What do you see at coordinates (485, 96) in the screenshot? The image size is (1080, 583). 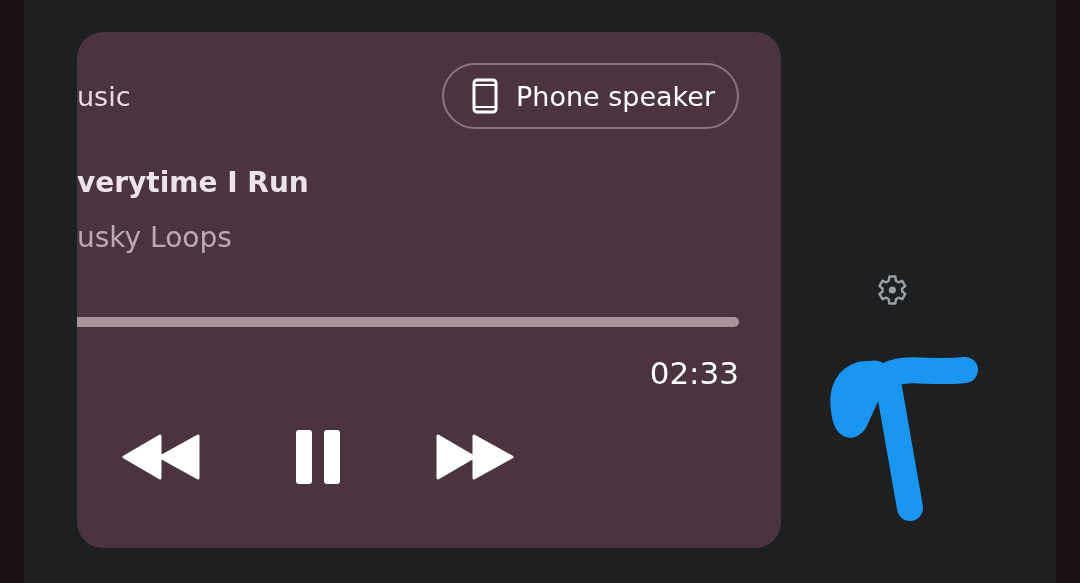 I see `phone-icon` at bounding box center [485, 96].